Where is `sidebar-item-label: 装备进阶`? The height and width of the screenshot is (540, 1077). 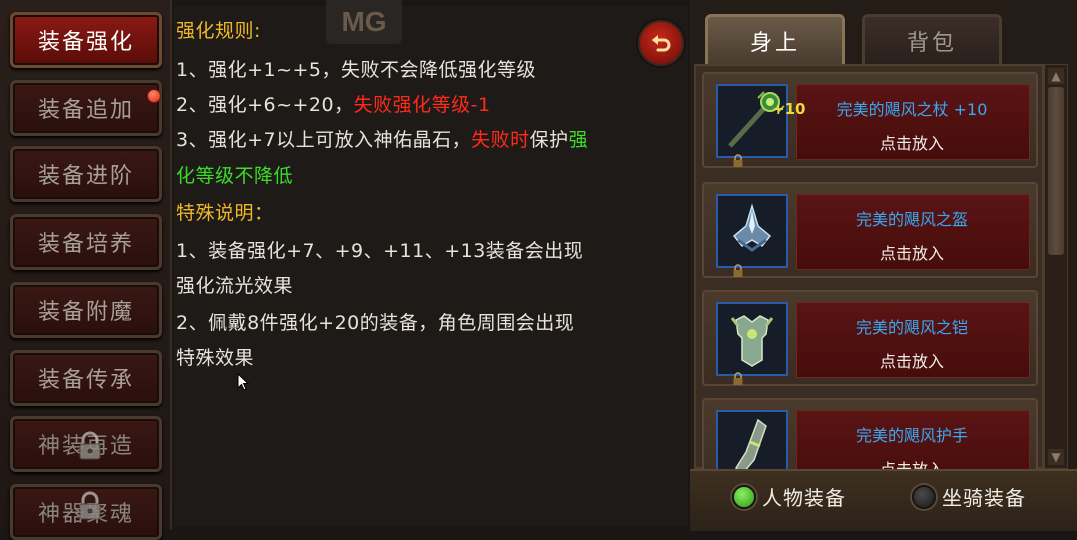 sidebar-item-label: 装备进阶 is located at coordinates (85, 176).